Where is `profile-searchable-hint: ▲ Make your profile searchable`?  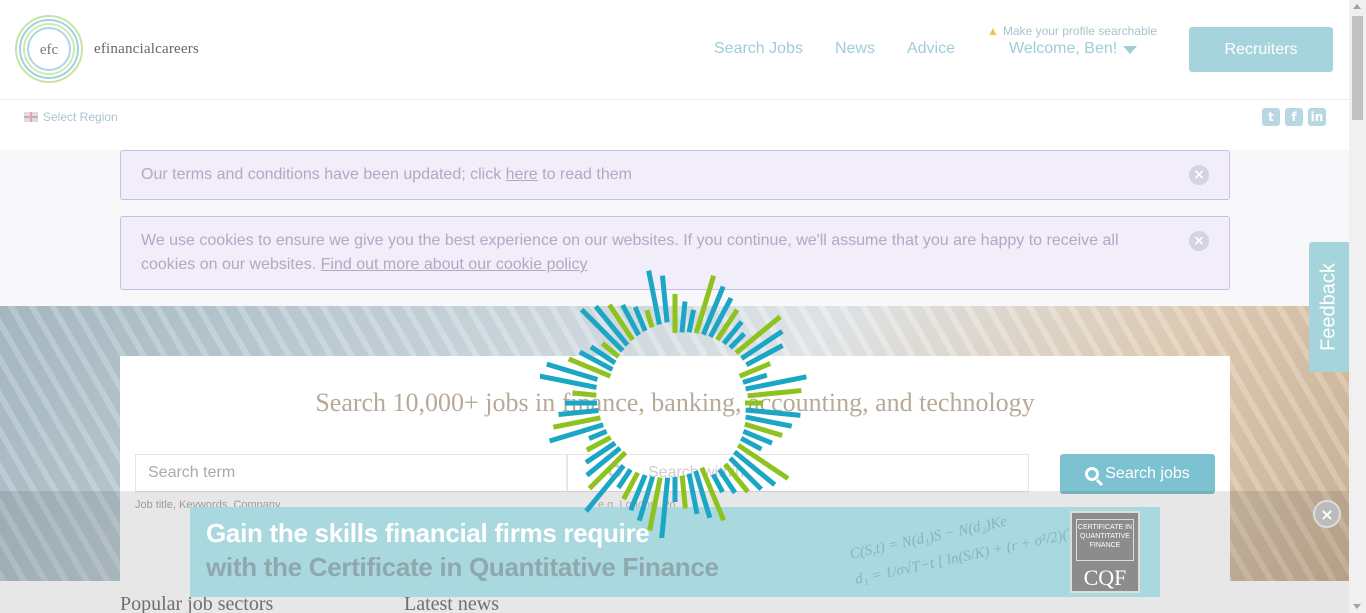
profile-searchable-hint: ▲ Make your profile searchable is located at coordinates (1072, 31).